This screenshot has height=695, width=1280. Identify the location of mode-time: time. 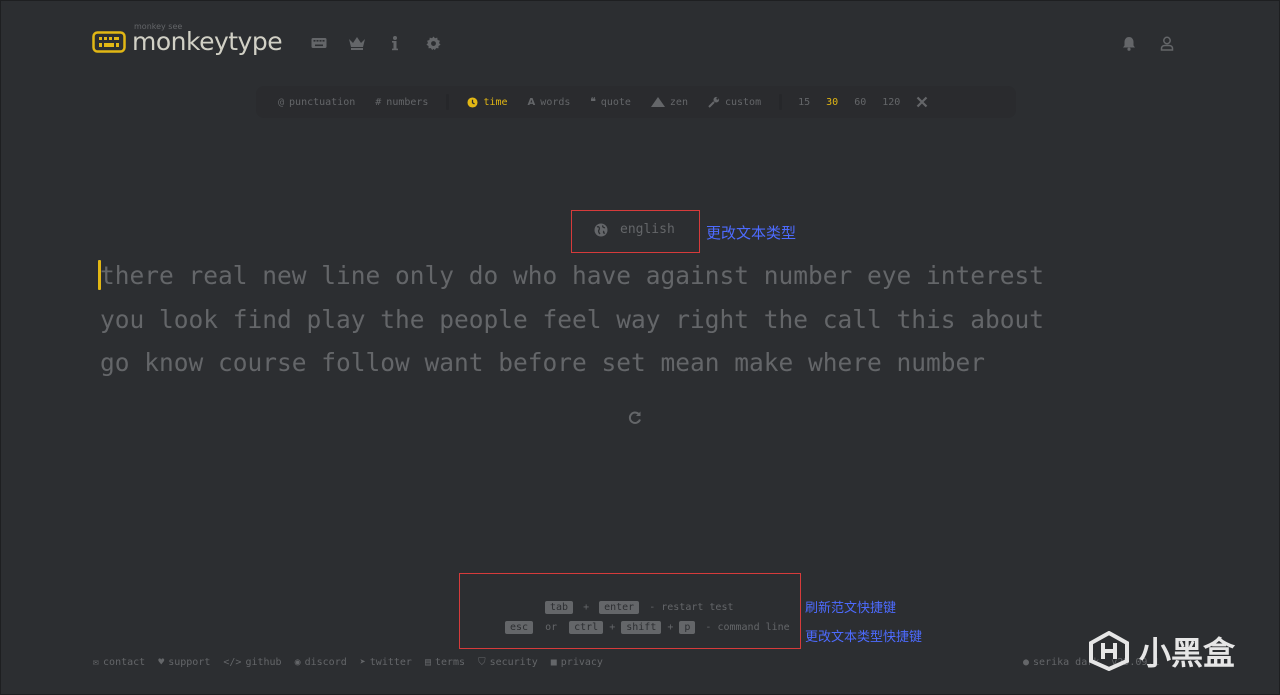
(487, 102).